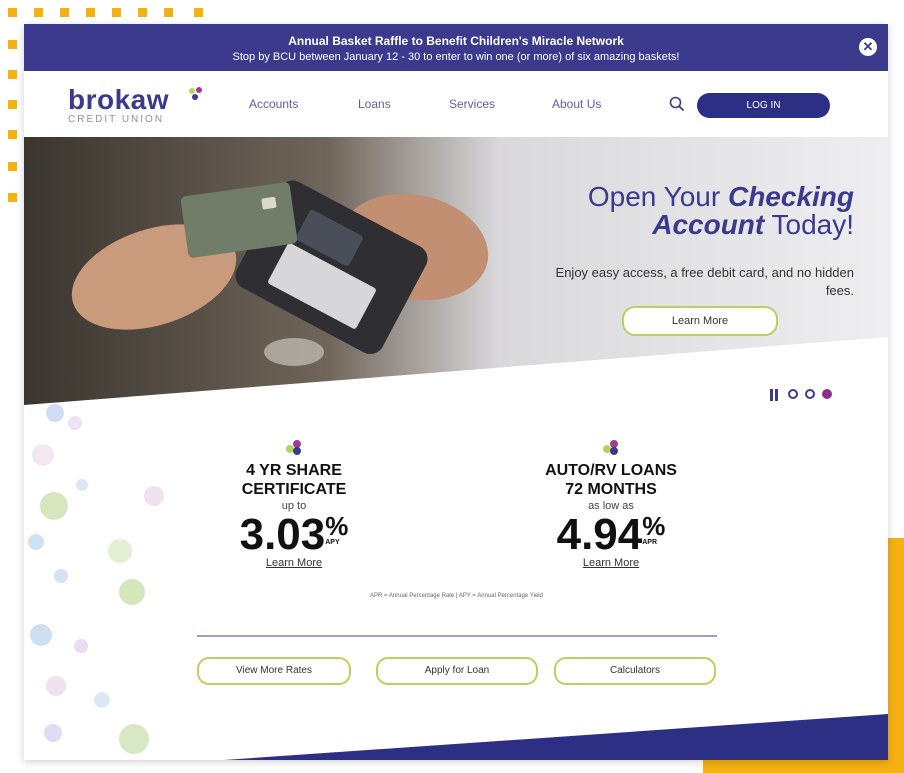 The height and width of the screenshot is (773, 904). I want to click on nav-about-us: About Us, so click(576, 104).